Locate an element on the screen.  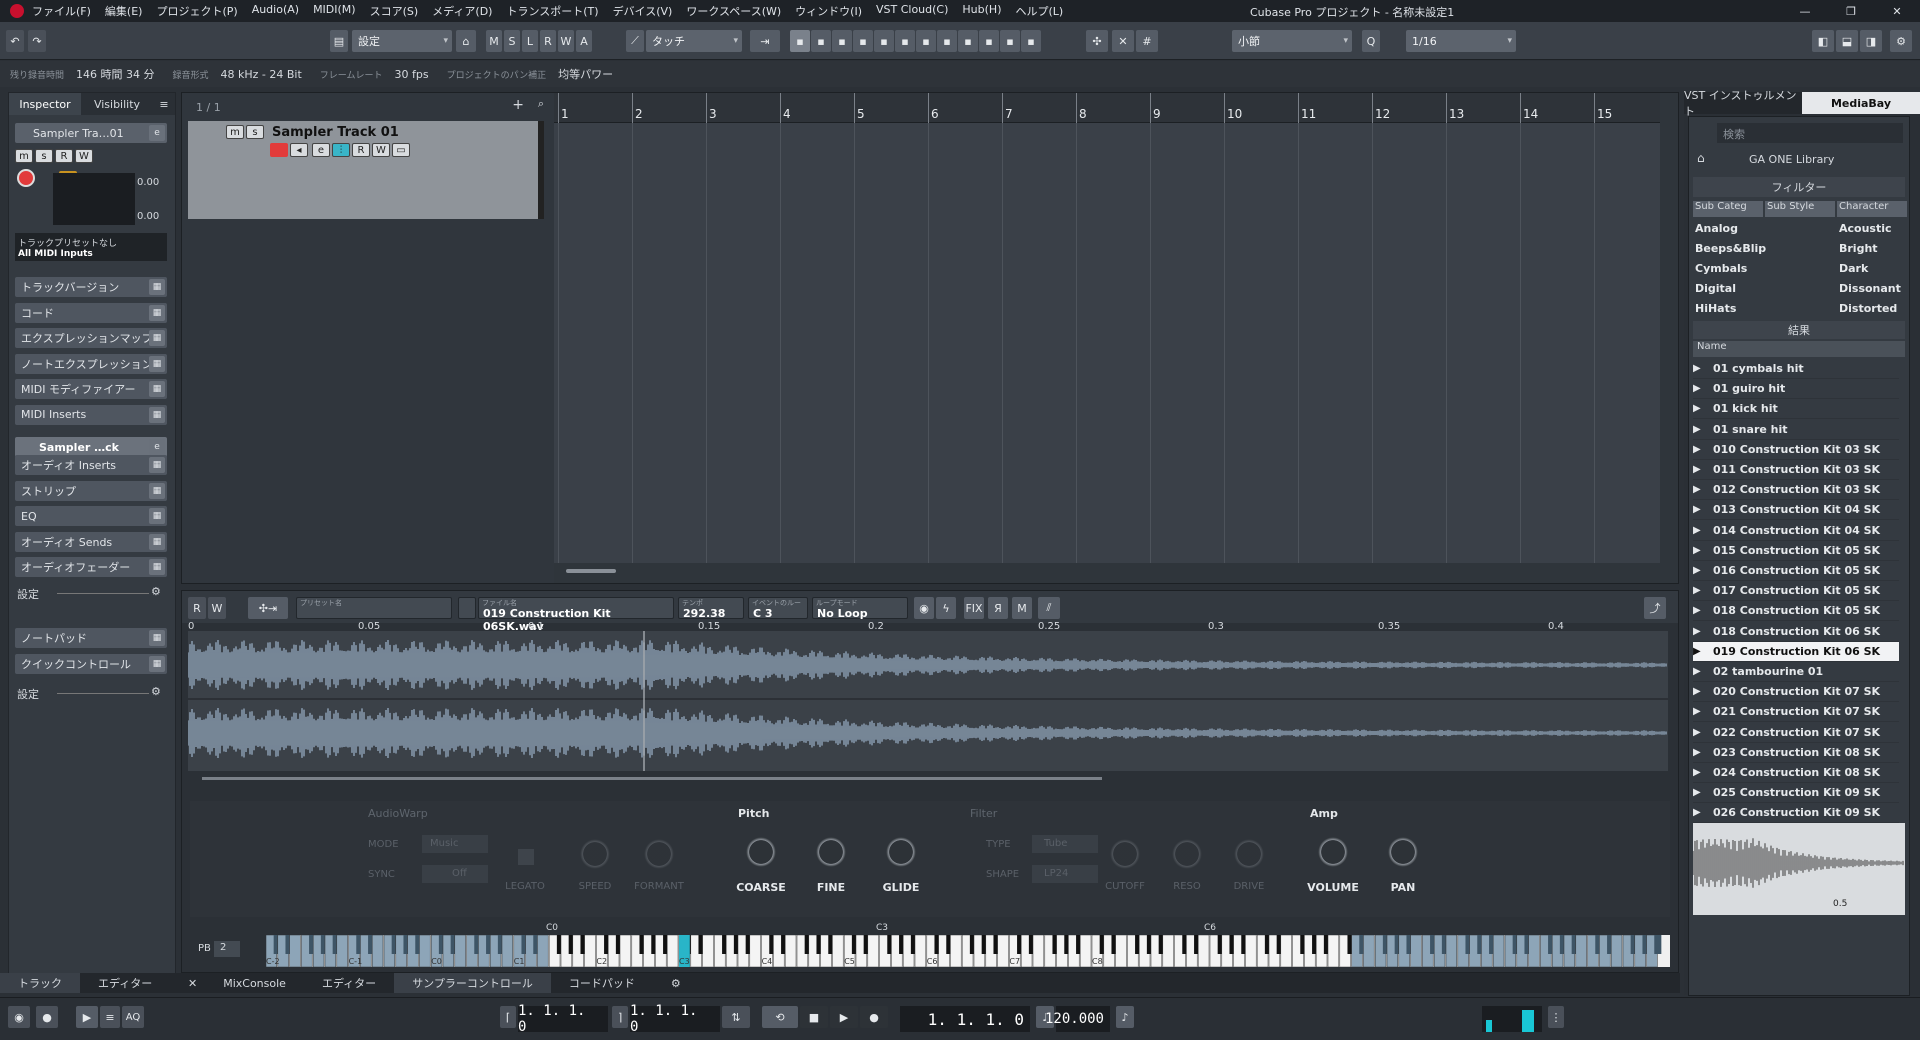
result-row: ▶ 016 Construction Kit 05 SK is located at coordinates (1796, 571).